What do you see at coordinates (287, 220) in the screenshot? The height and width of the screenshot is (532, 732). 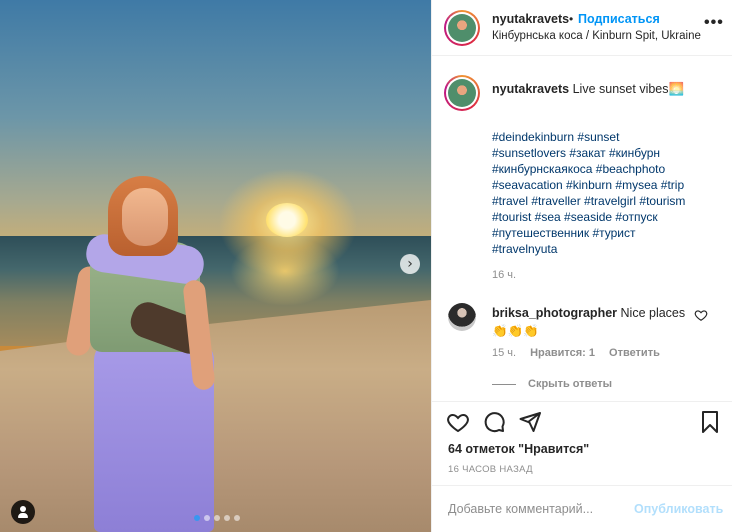 I see `sun` at bounding box center [287, 220].